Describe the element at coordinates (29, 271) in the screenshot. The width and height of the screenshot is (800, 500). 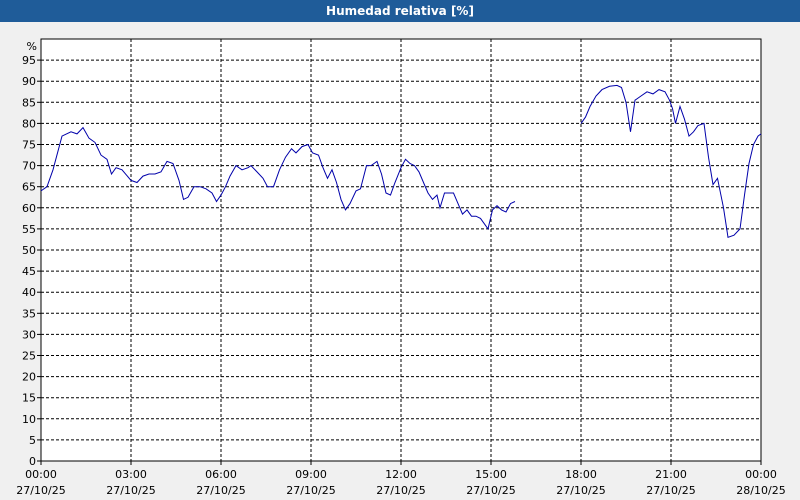
I see `y-tick-label: 45` at that location.